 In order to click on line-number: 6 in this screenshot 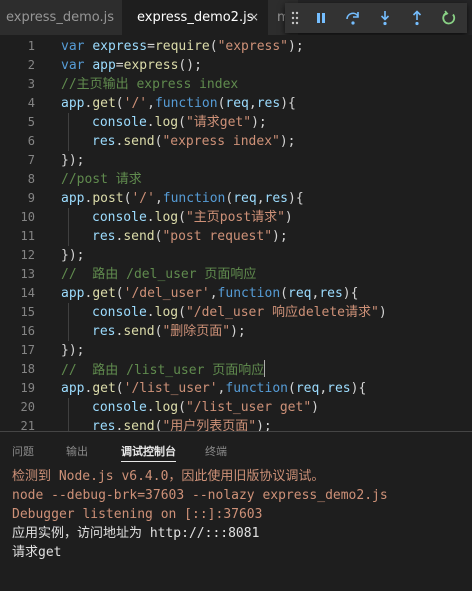, I will do `click(31, 141)`.